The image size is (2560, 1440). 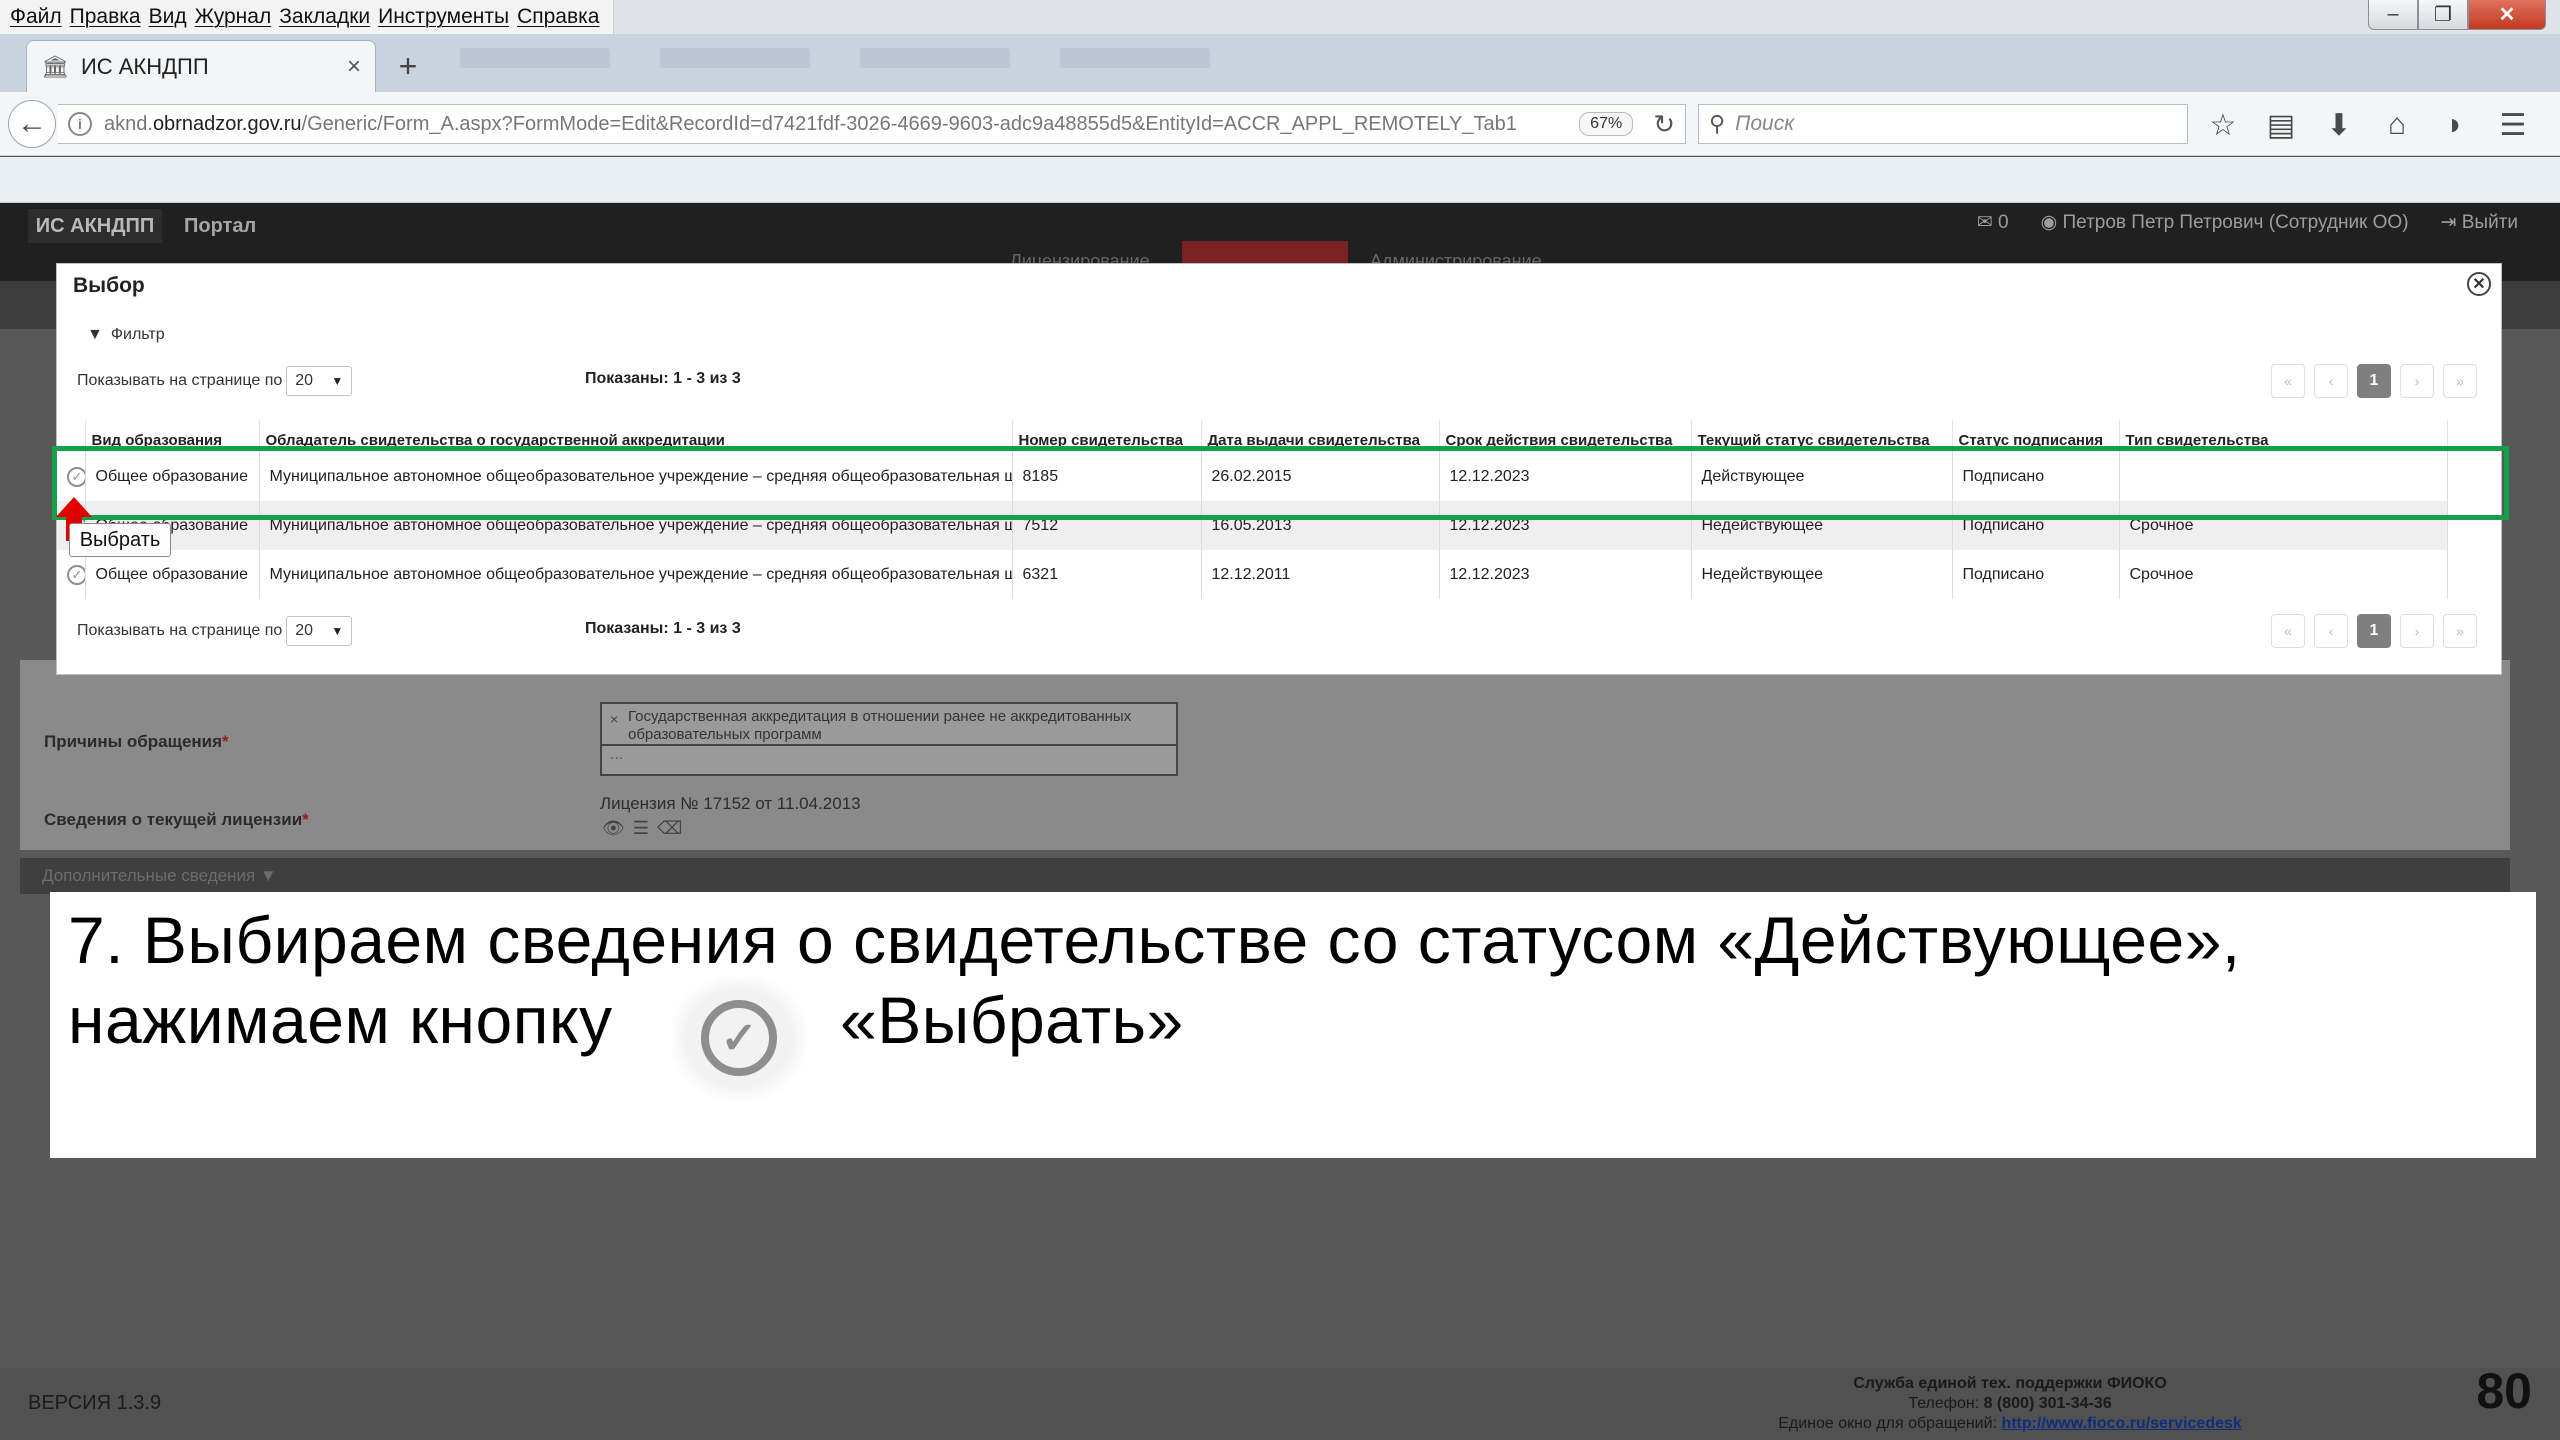 What do you see at coordinates (149, 875) in the screenshot?
I see `additional-info-label: Дополнительные сведения` at bounding box center [149, 875].